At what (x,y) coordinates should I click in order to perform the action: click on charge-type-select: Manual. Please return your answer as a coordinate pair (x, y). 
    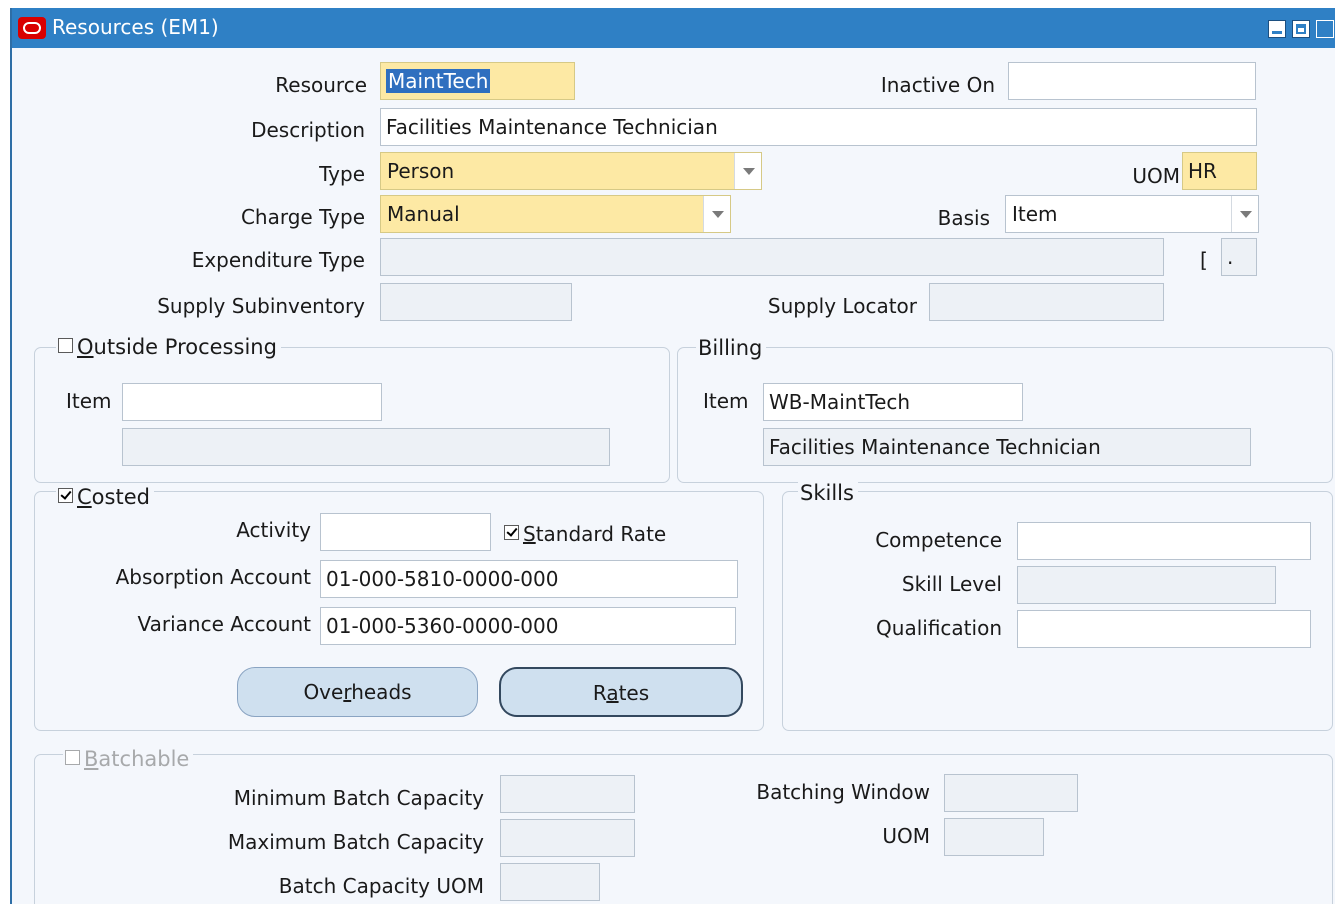
    Looking at the image, I should click on (555, 214).